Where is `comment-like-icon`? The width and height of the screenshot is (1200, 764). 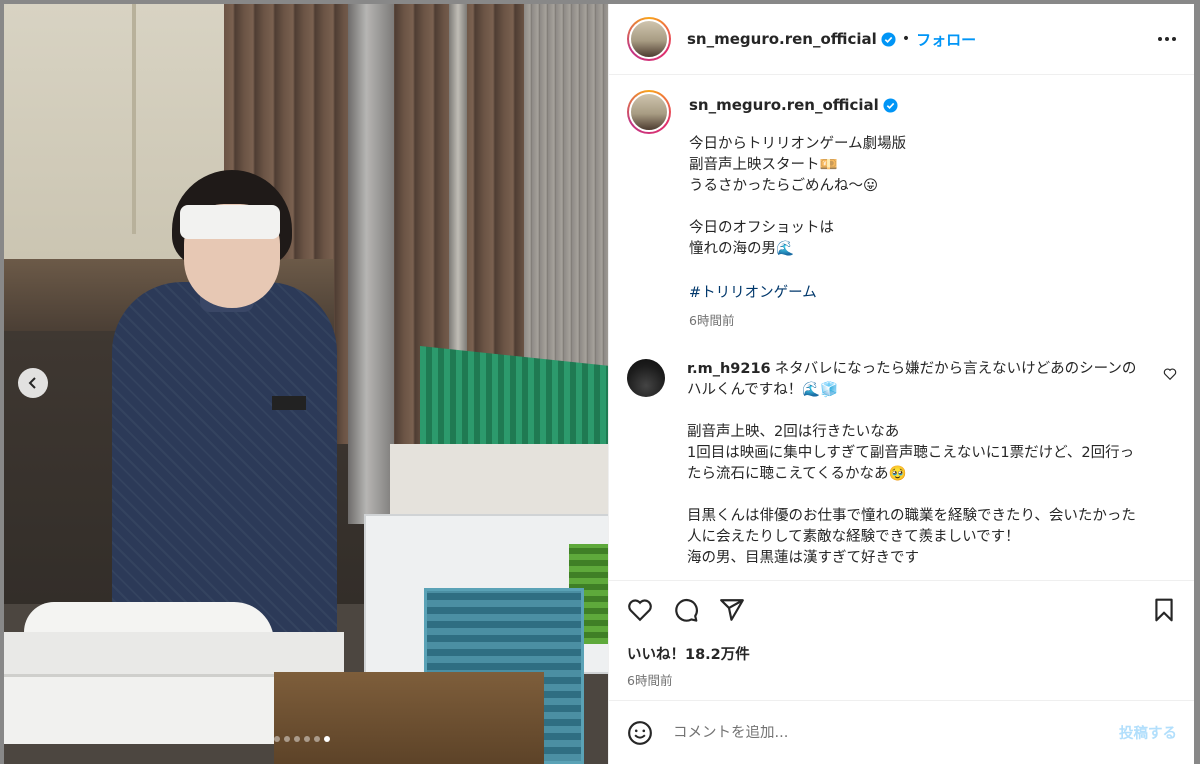 comment-like-icon is located at coordinates (1170, 374).